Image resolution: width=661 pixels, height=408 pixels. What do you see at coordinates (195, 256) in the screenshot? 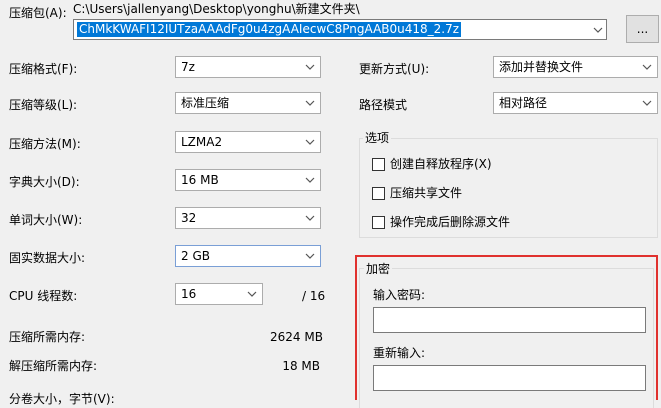
I see `solid-value: 2 GB` at bounding box center [195, 256].